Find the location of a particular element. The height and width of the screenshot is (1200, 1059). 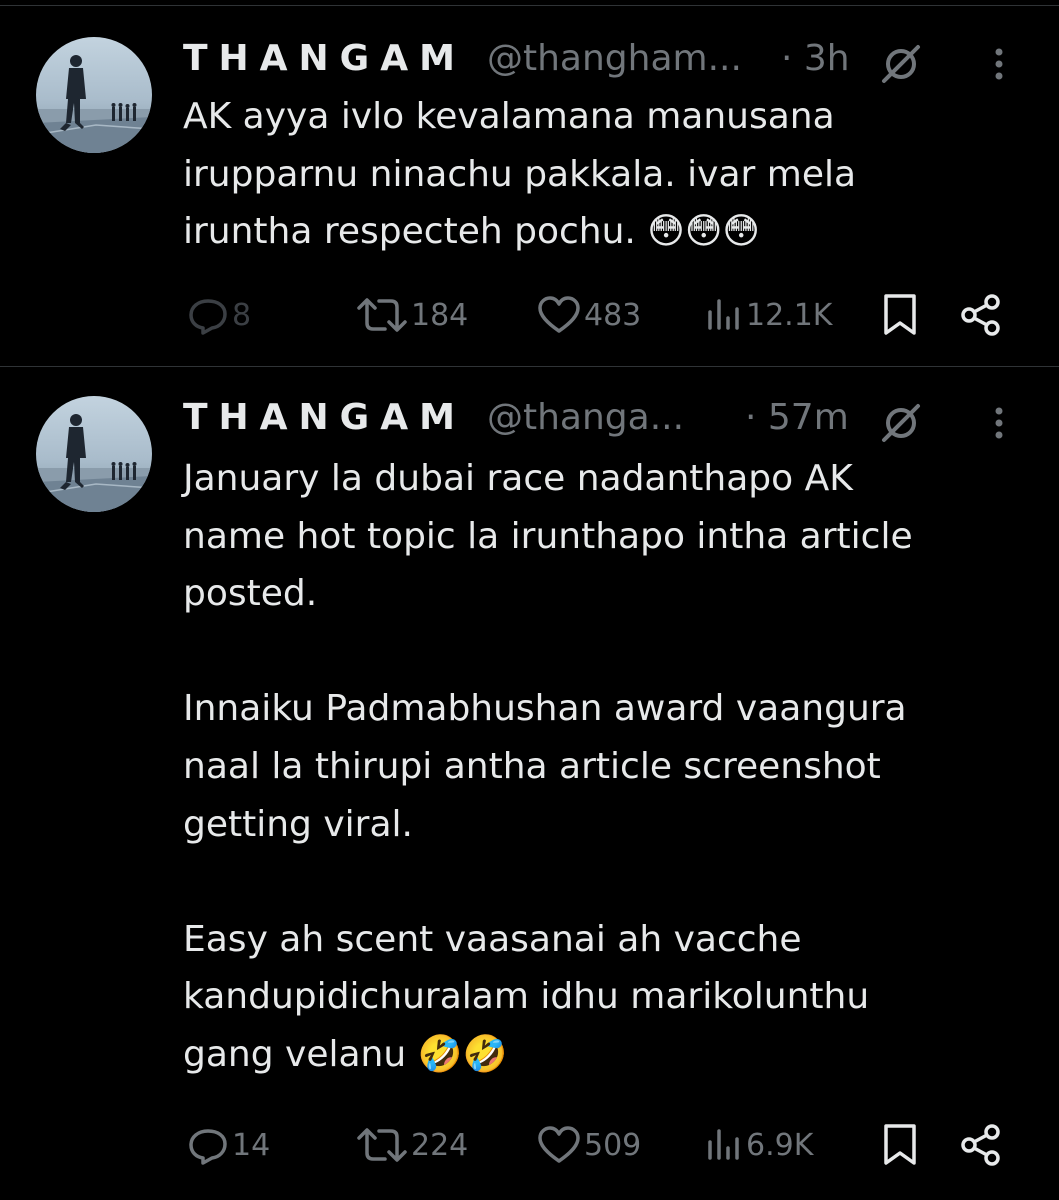

action-bar: 14 224 509 6.9K is located at coordinates (598, 1145).